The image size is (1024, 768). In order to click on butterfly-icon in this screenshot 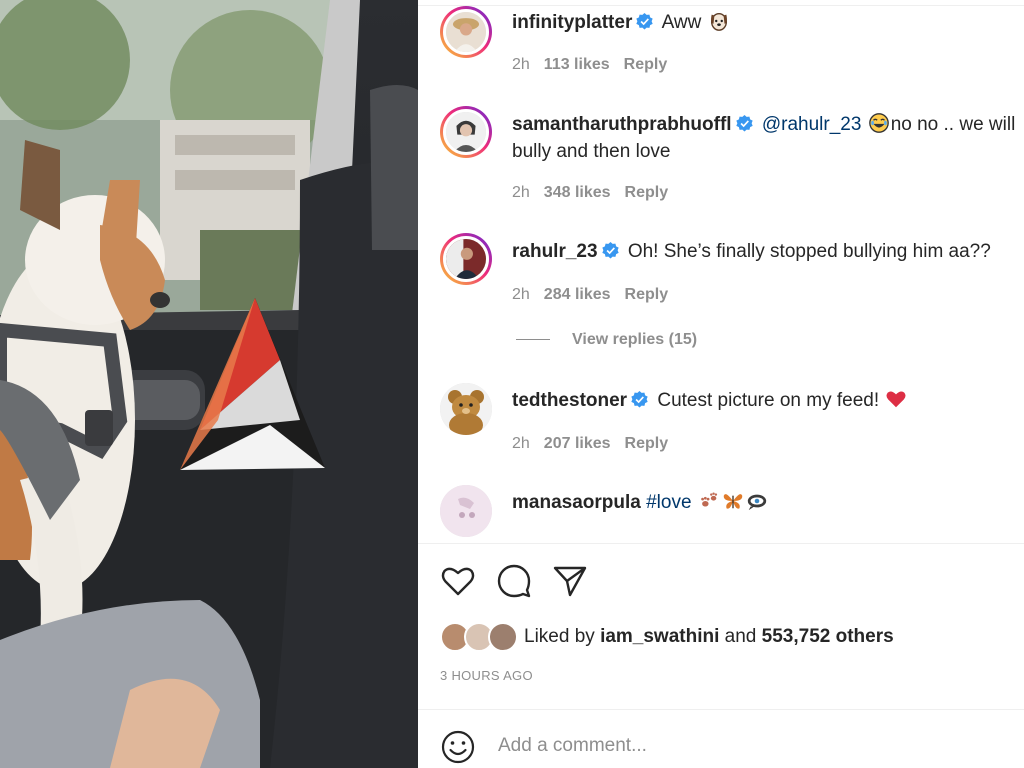, I will do `click(733, 501)`.